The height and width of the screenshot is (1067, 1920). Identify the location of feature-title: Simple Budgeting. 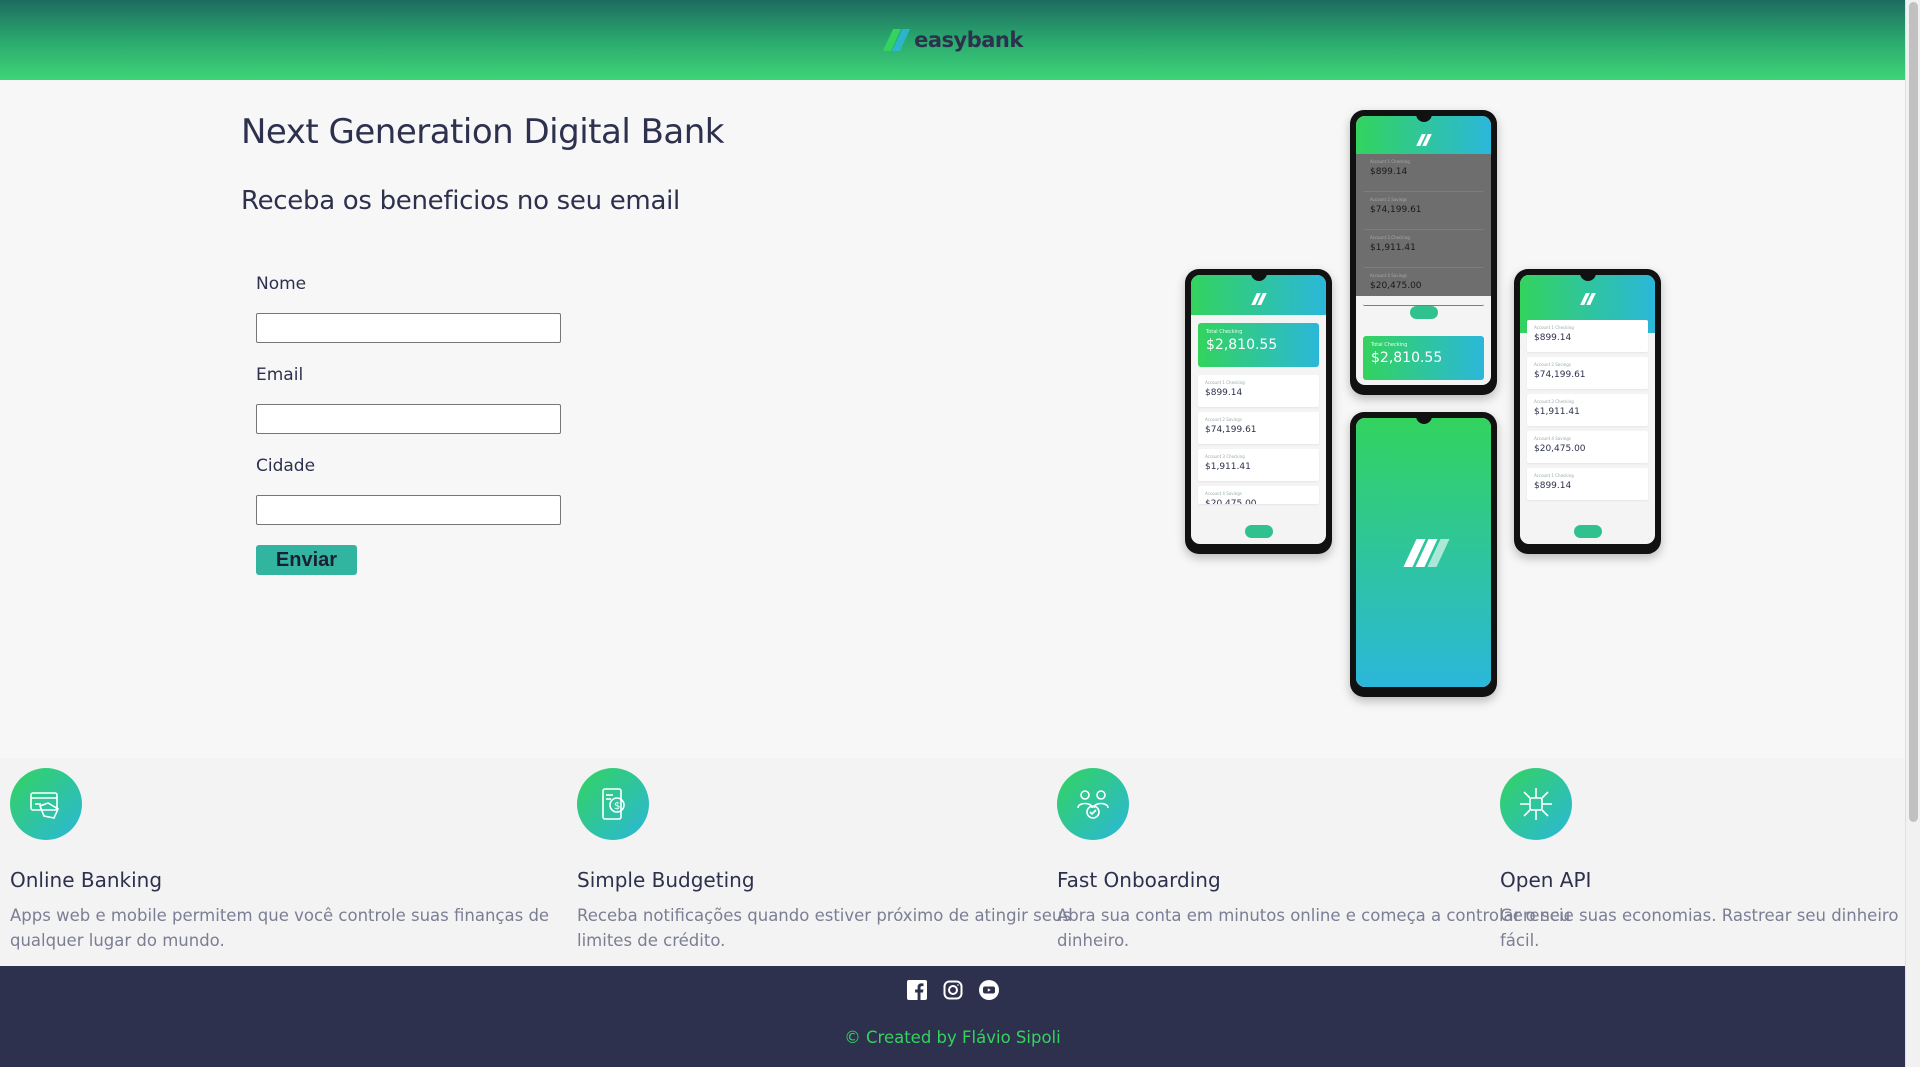
(666, 880).